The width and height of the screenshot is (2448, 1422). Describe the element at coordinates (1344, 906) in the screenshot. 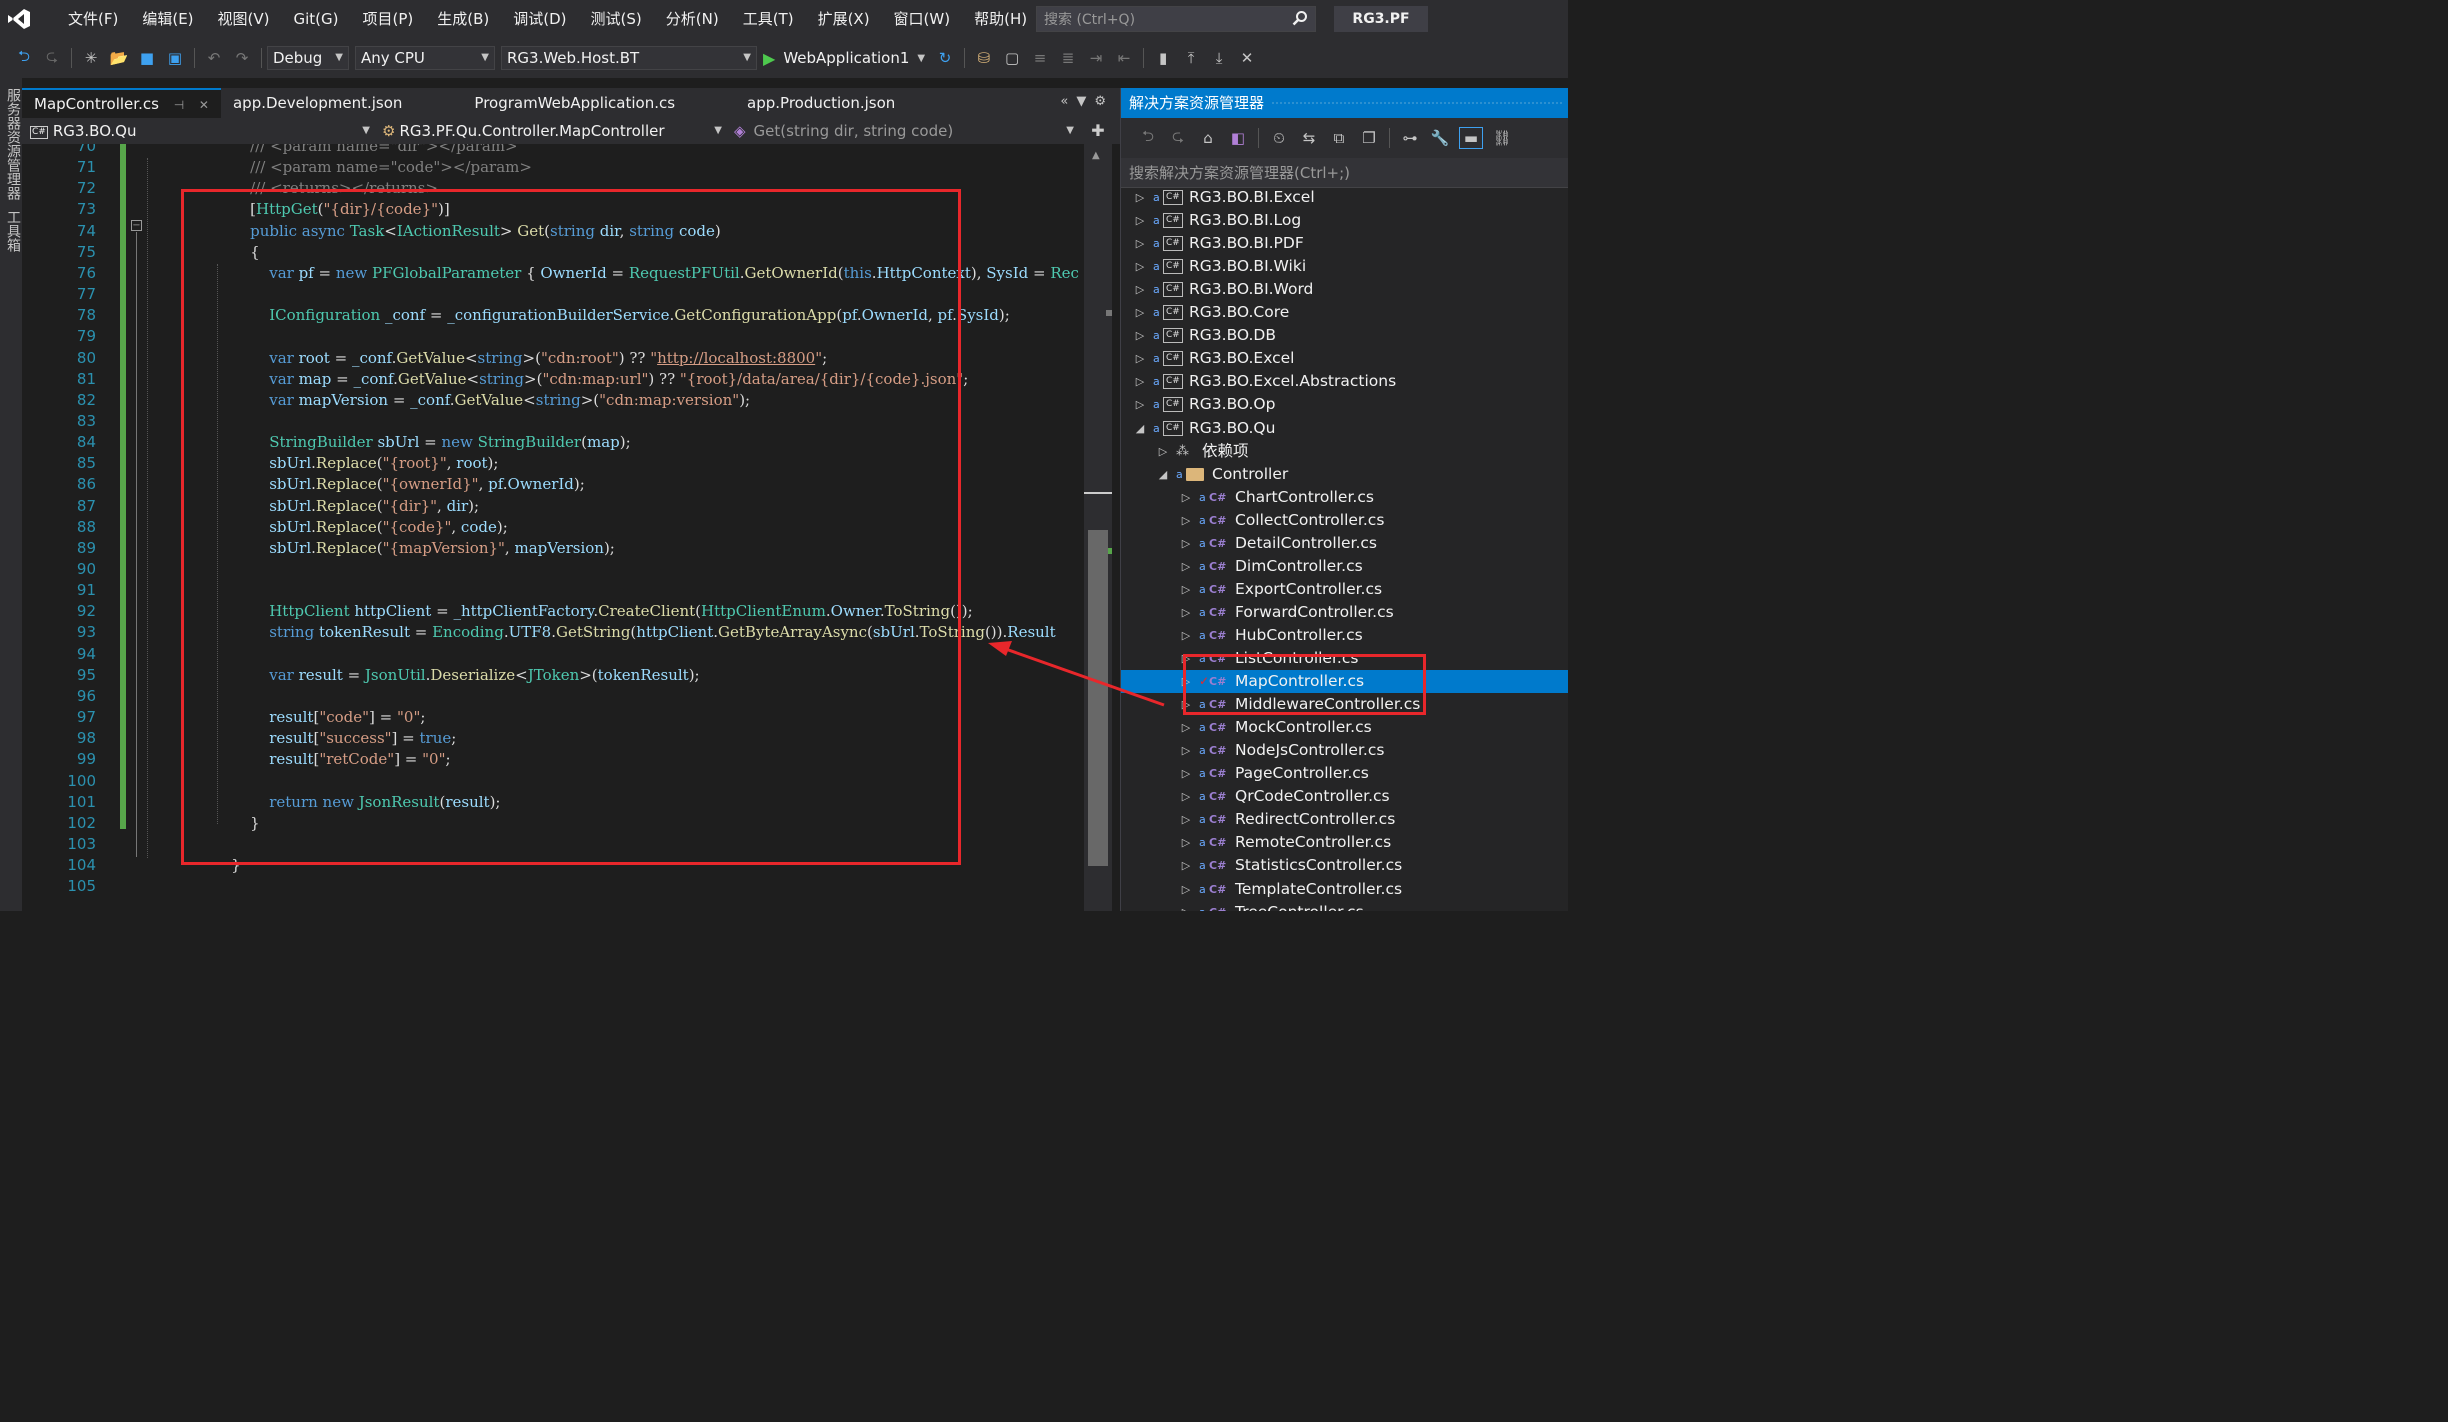

I see `tree-item-file: ▷ aC# TreeController.cs` at that location.